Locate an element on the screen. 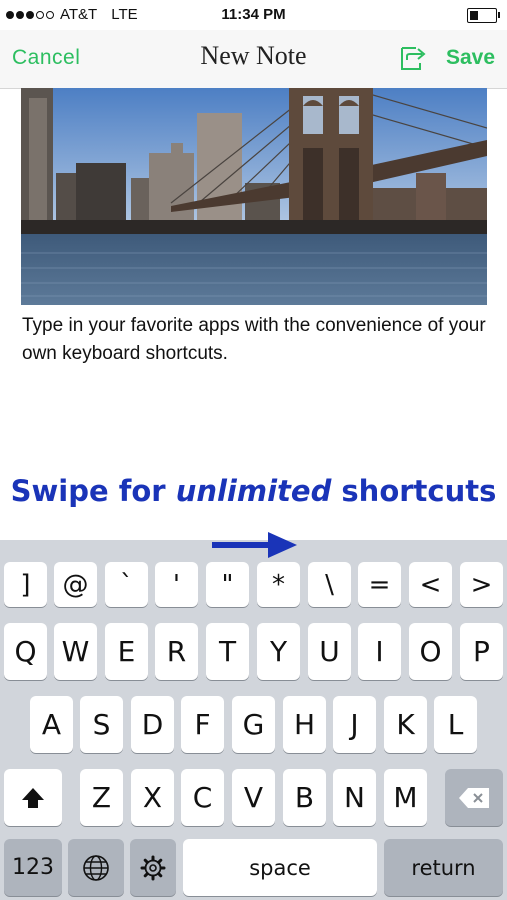 Image resolution: width=507 pixels, height=900 pixels. navigation-bar: Cancel New Note Save is located at coordinates (253, 59).